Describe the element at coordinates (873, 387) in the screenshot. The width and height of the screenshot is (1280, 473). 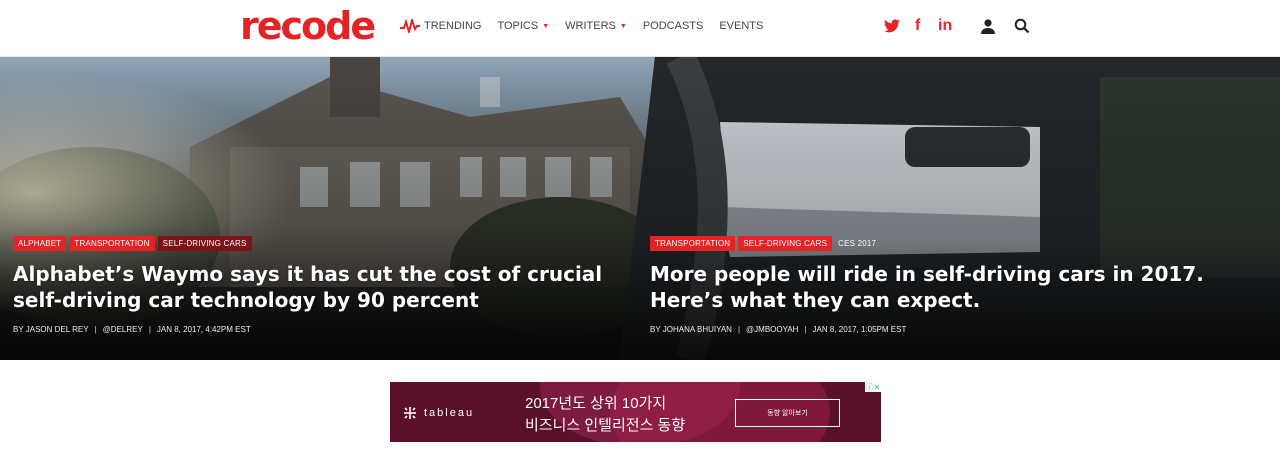
I see `adchoices-icon: ⓘ✕` at that location.